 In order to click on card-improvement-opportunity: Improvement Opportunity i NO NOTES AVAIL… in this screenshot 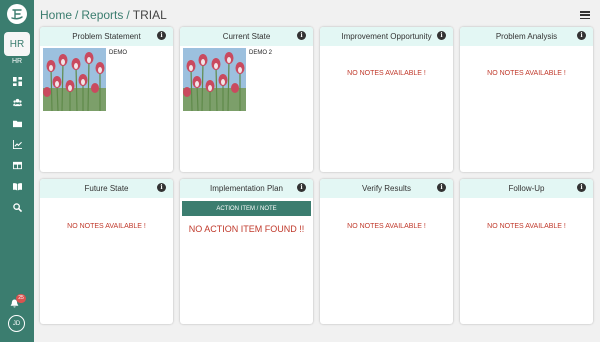, I will do `click(386, 99)`.